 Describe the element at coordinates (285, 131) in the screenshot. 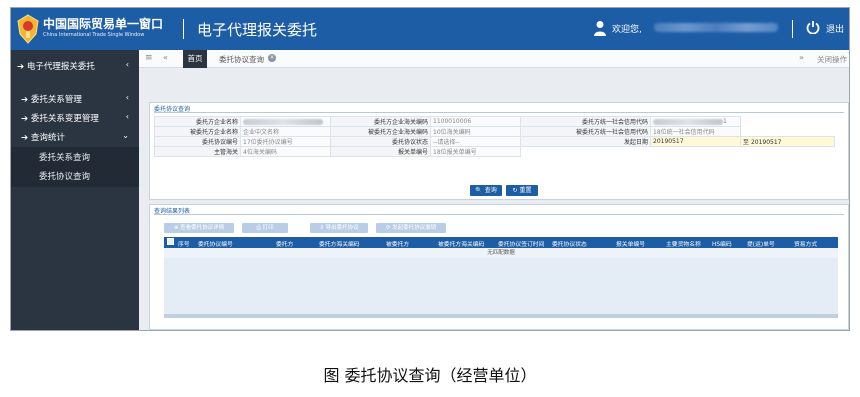

I see `entrusted-company-name-field: 企业中文名称` at that location.